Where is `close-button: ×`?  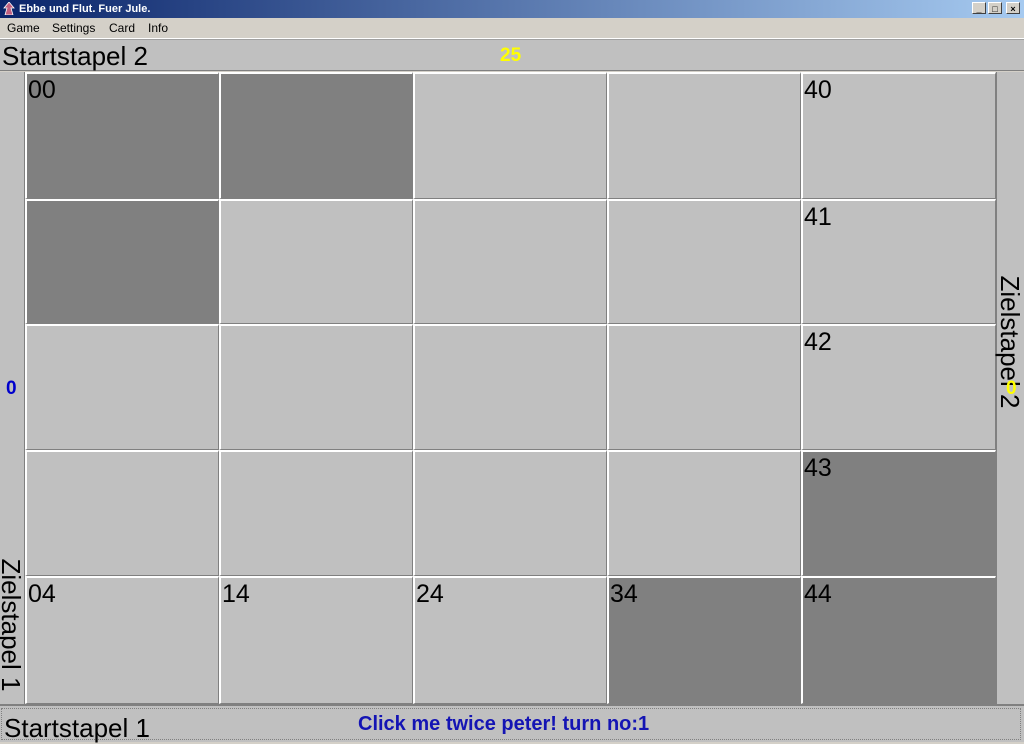
close-button: × is located at coordinates (1013, 8).